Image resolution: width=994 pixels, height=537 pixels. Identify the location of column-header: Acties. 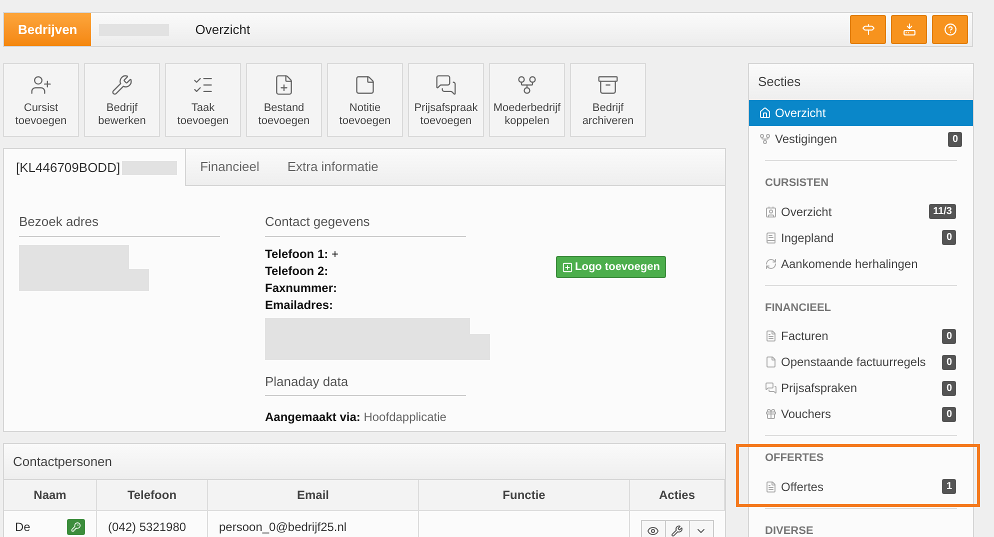
(677, 495).